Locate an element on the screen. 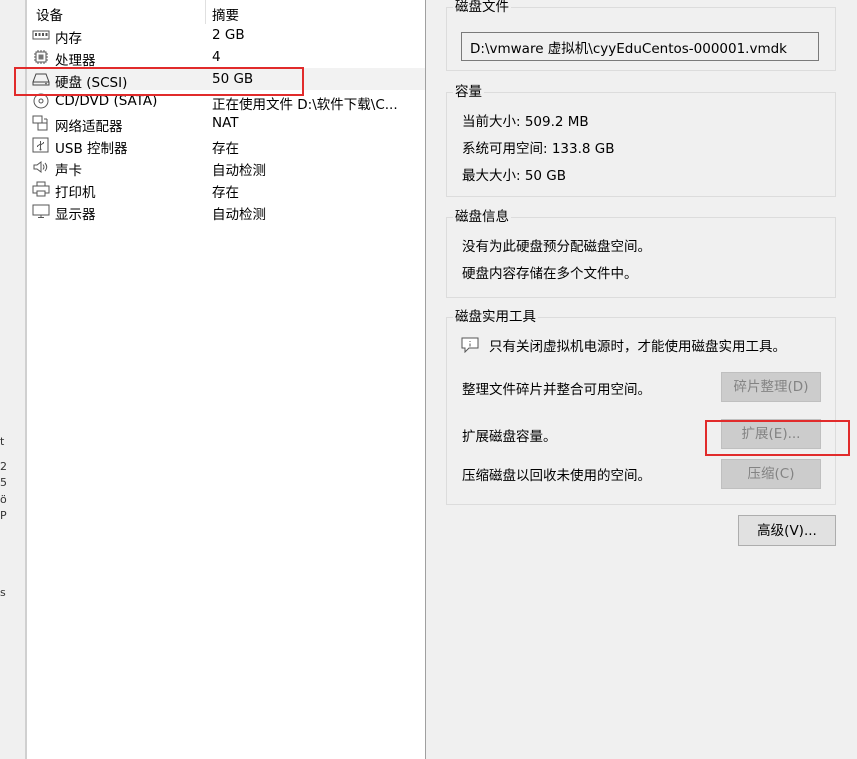 This screenshot has height=759, width=857. device-summary: 4 is located at coordinates (216, 57).